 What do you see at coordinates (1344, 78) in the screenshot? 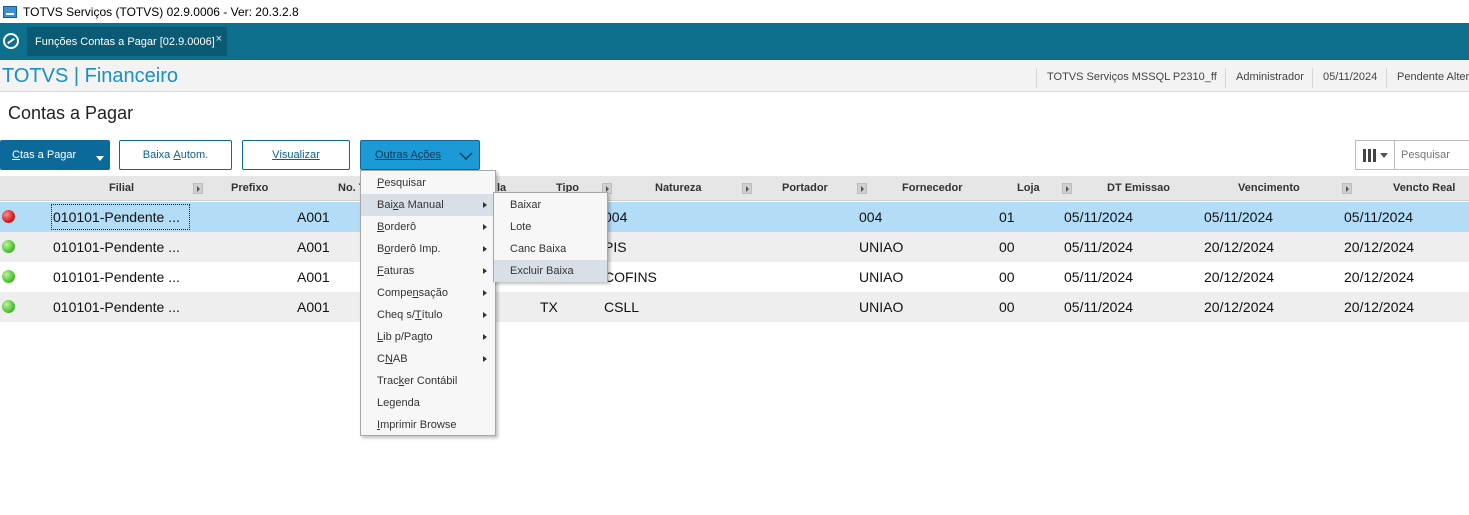
I see `date-label: 05/11/2024` at bounding box center [1344, 78].